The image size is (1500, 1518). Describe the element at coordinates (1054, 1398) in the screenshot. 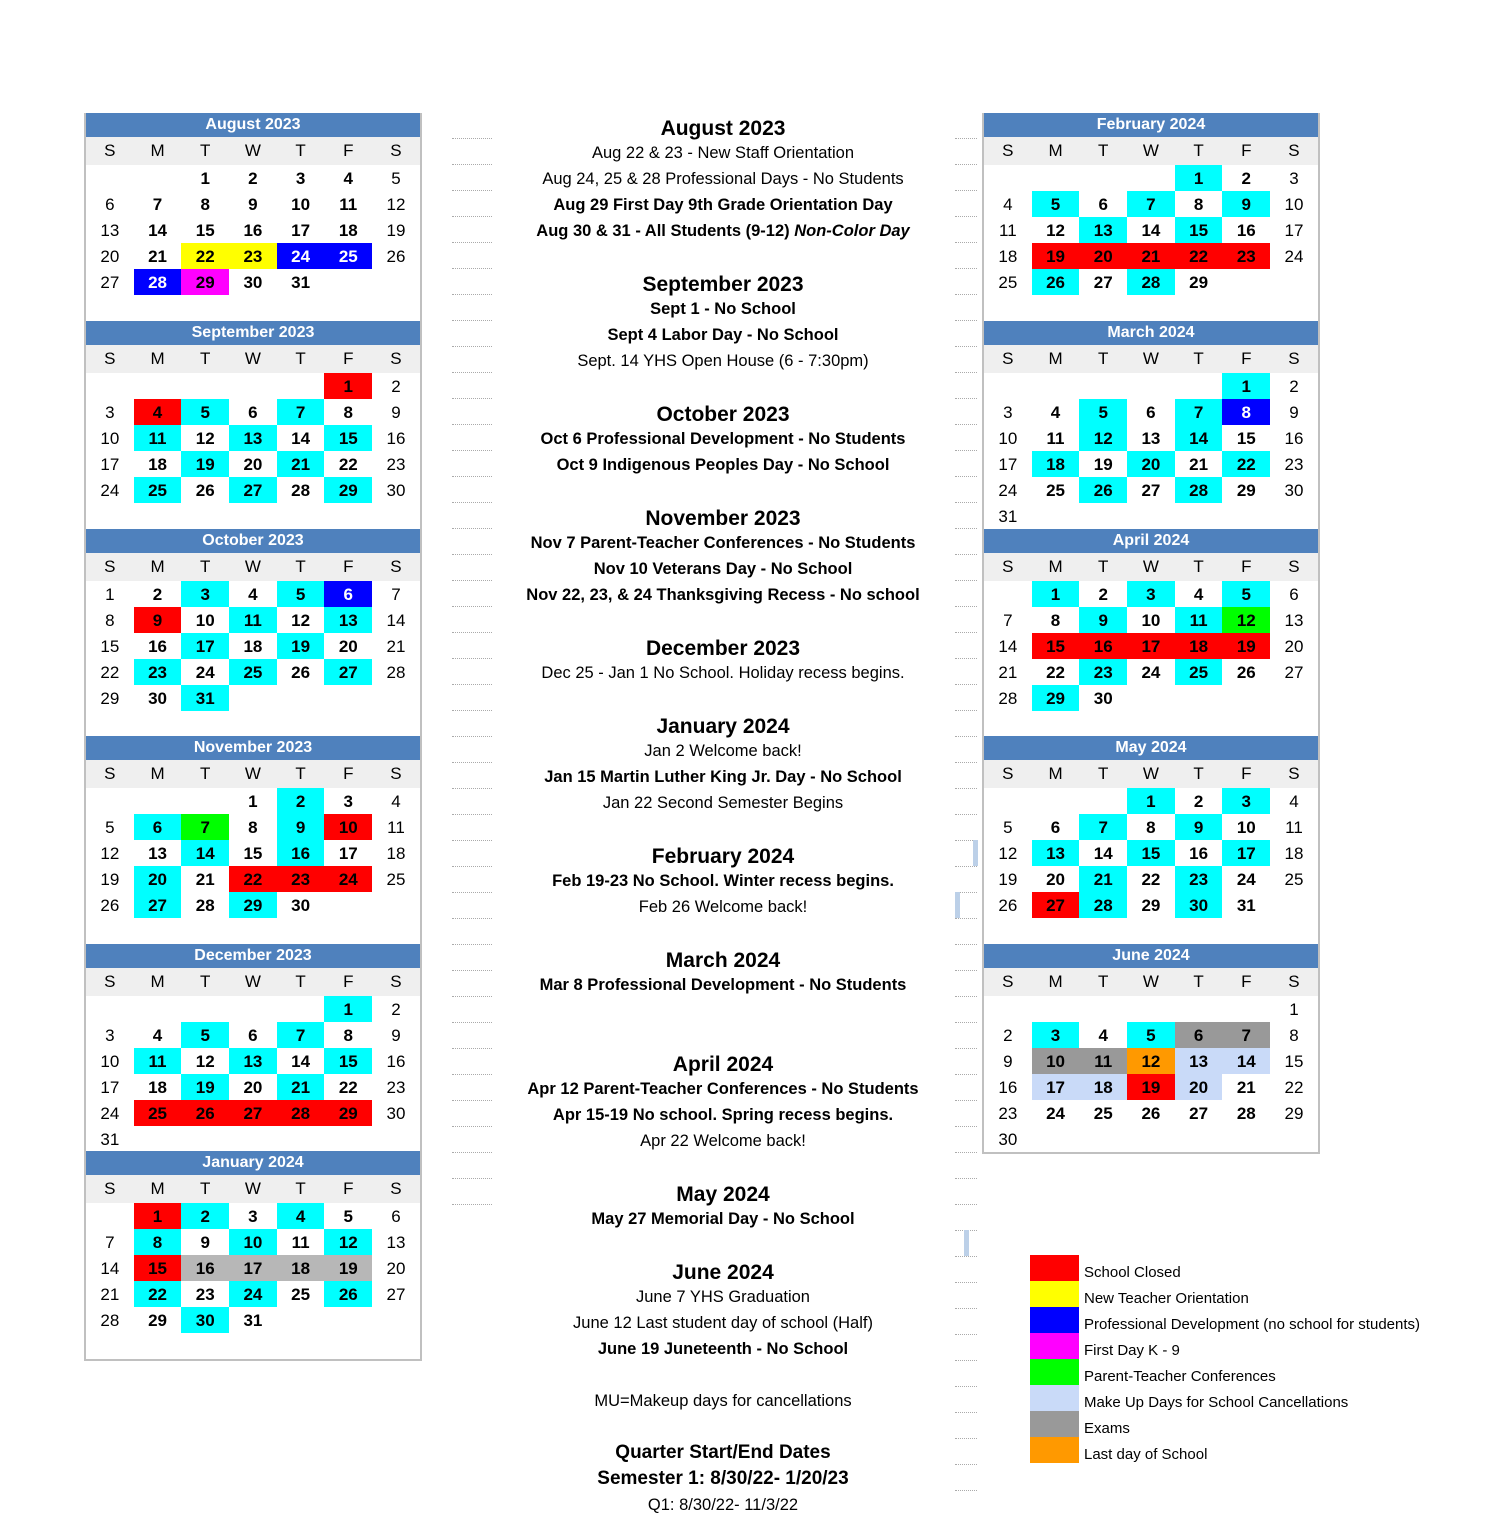

I see `legend-swatch` at that location.